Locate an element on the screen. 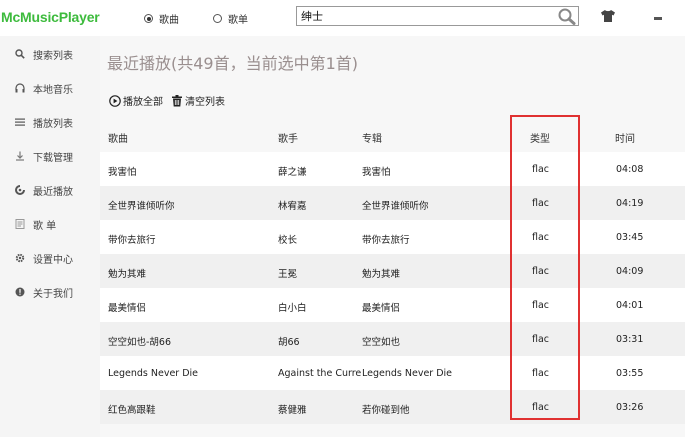  sidebar-item-label: 最近播放 is located at coordinates (53, 192).